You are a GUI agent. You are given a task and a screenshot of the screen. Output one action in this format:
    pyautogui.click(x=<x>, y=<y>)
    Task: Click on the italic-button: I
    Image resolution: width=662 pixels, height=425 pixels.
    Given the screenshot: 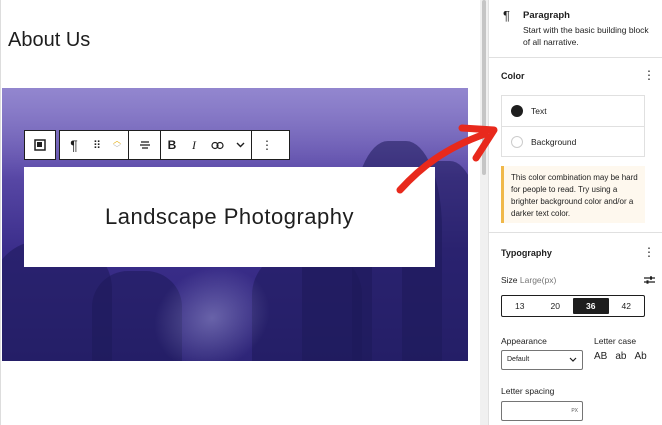 What is the action you would take?
    pyautogui.click(x=194, y=145)
    